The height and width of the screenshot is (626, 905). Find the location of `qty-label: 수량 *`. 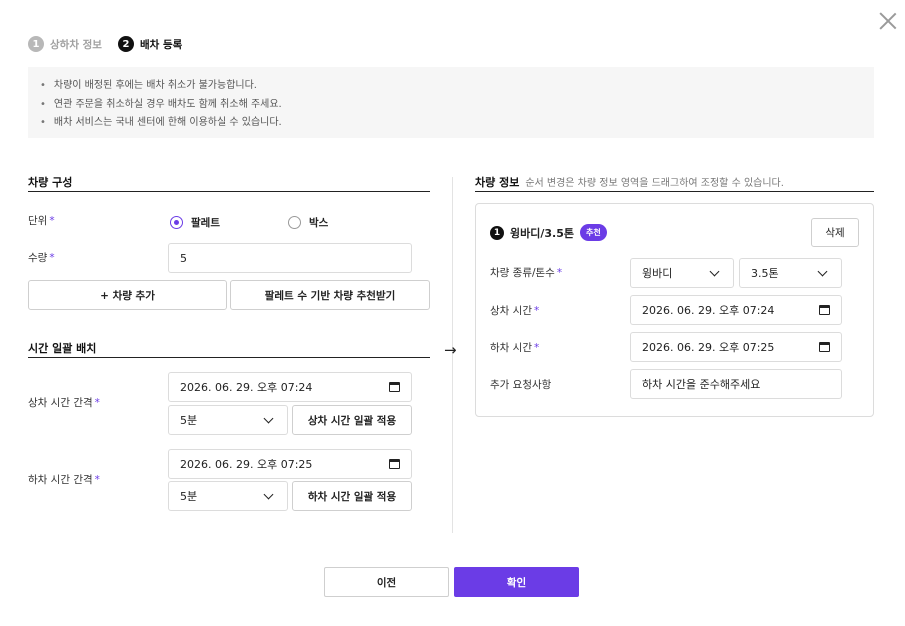

qty-label: 수량 * is located at coordinates (41, 258).